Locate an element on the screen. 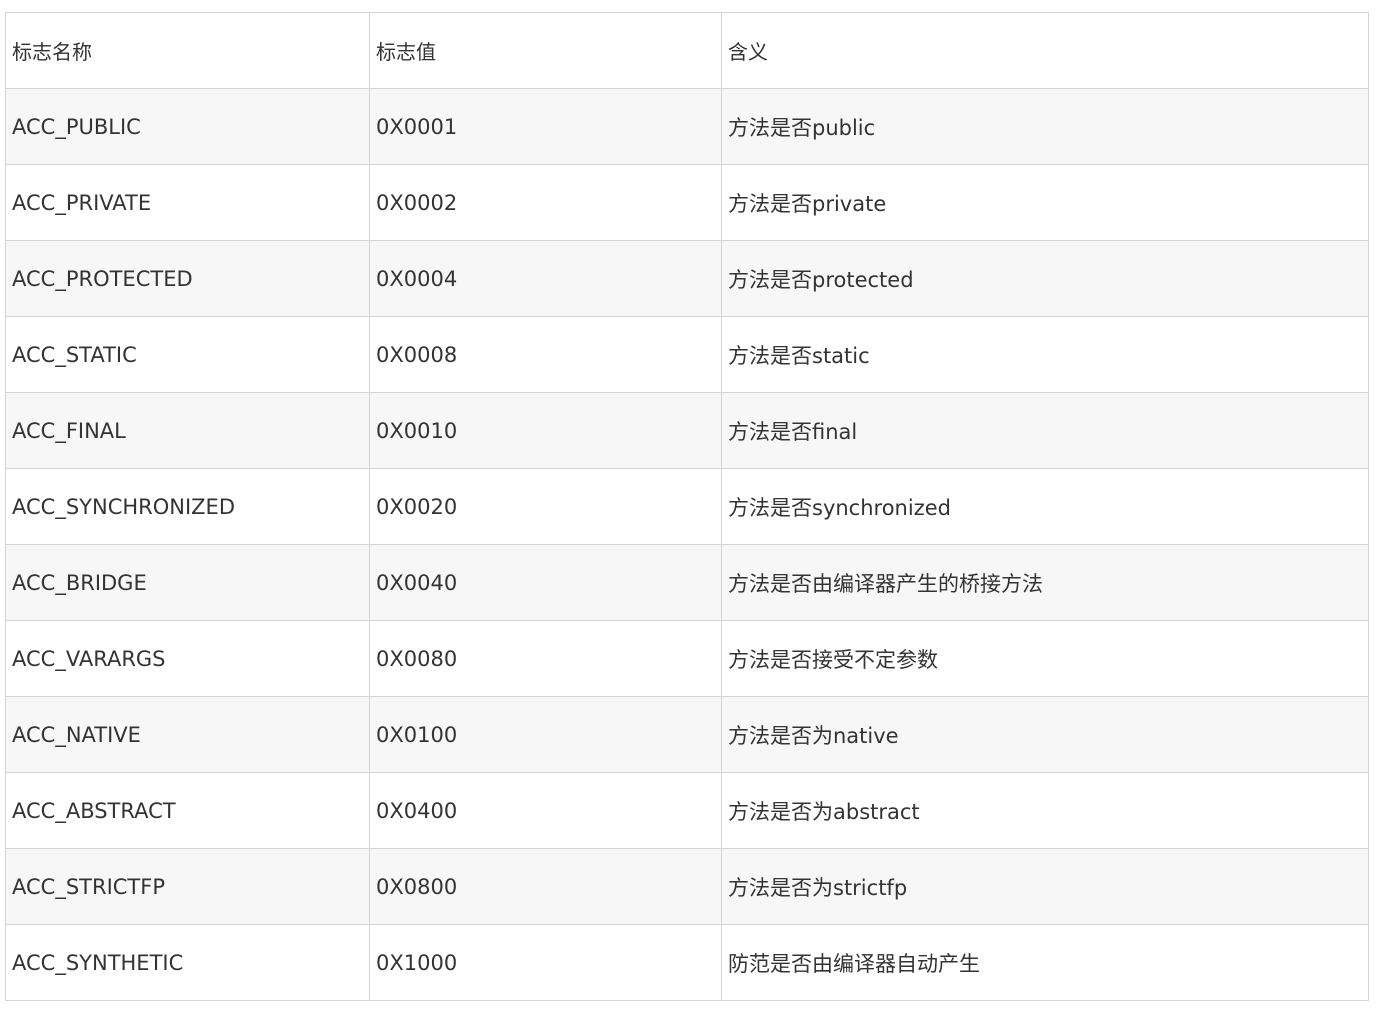  header-meaning: 含义 is located at coordinates (1045, 50).